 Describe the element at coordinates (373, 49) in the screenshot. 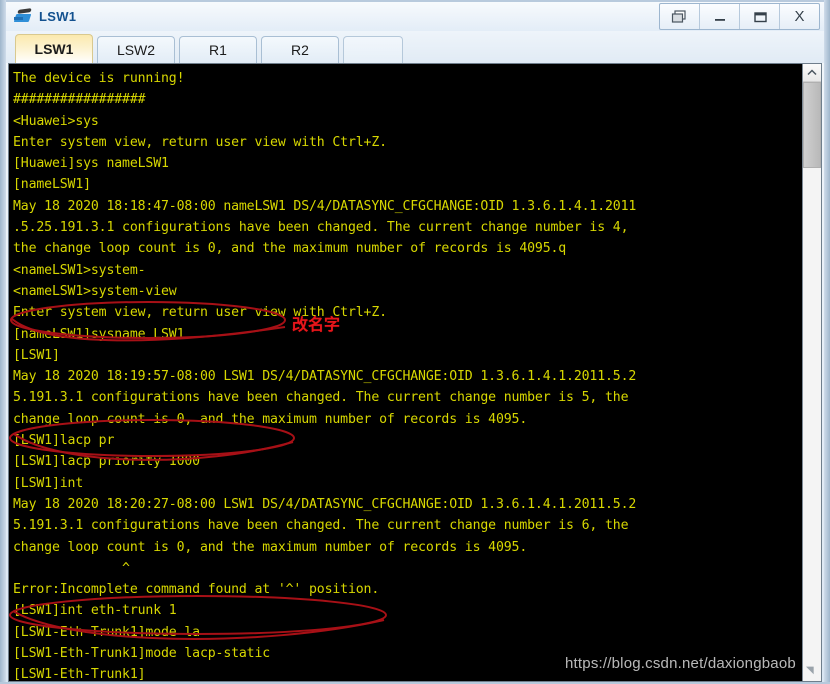

I see `tab-overflow-placeholder` at that location.